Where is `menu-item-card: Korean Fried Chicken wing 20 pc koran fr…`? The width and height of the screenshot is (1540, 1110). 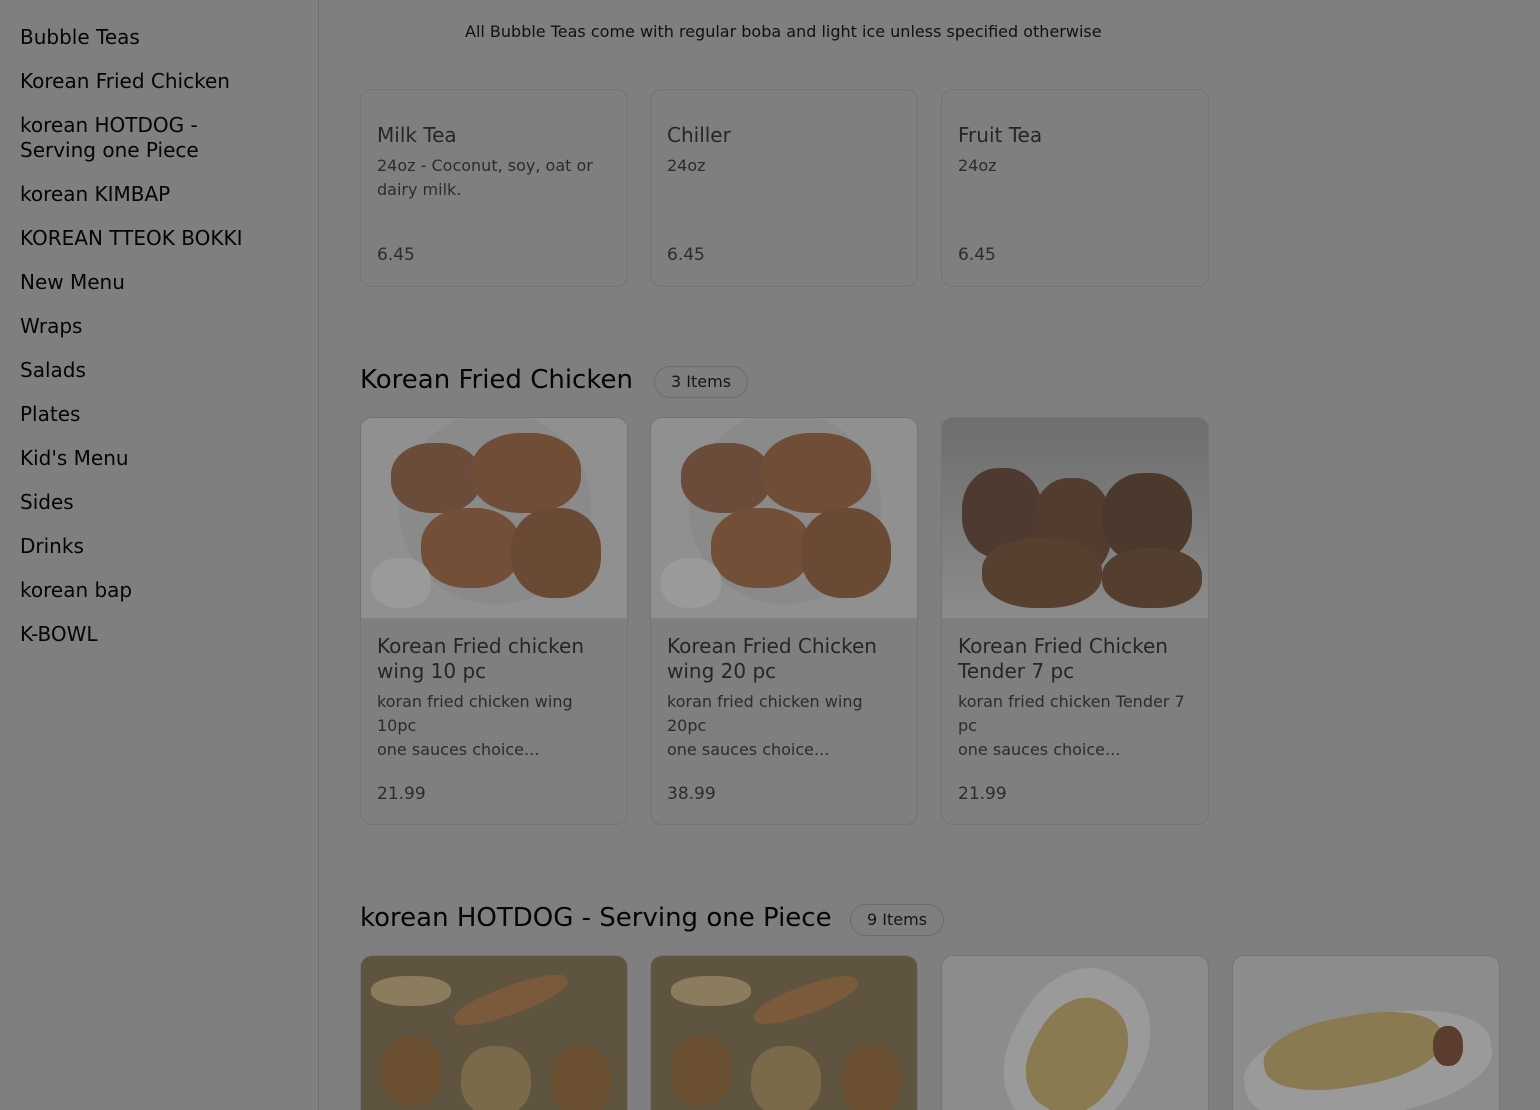 menu-item-card: Korean Fried Chicken wing 20 pc koran fr… is located at coordinates (784, 621).